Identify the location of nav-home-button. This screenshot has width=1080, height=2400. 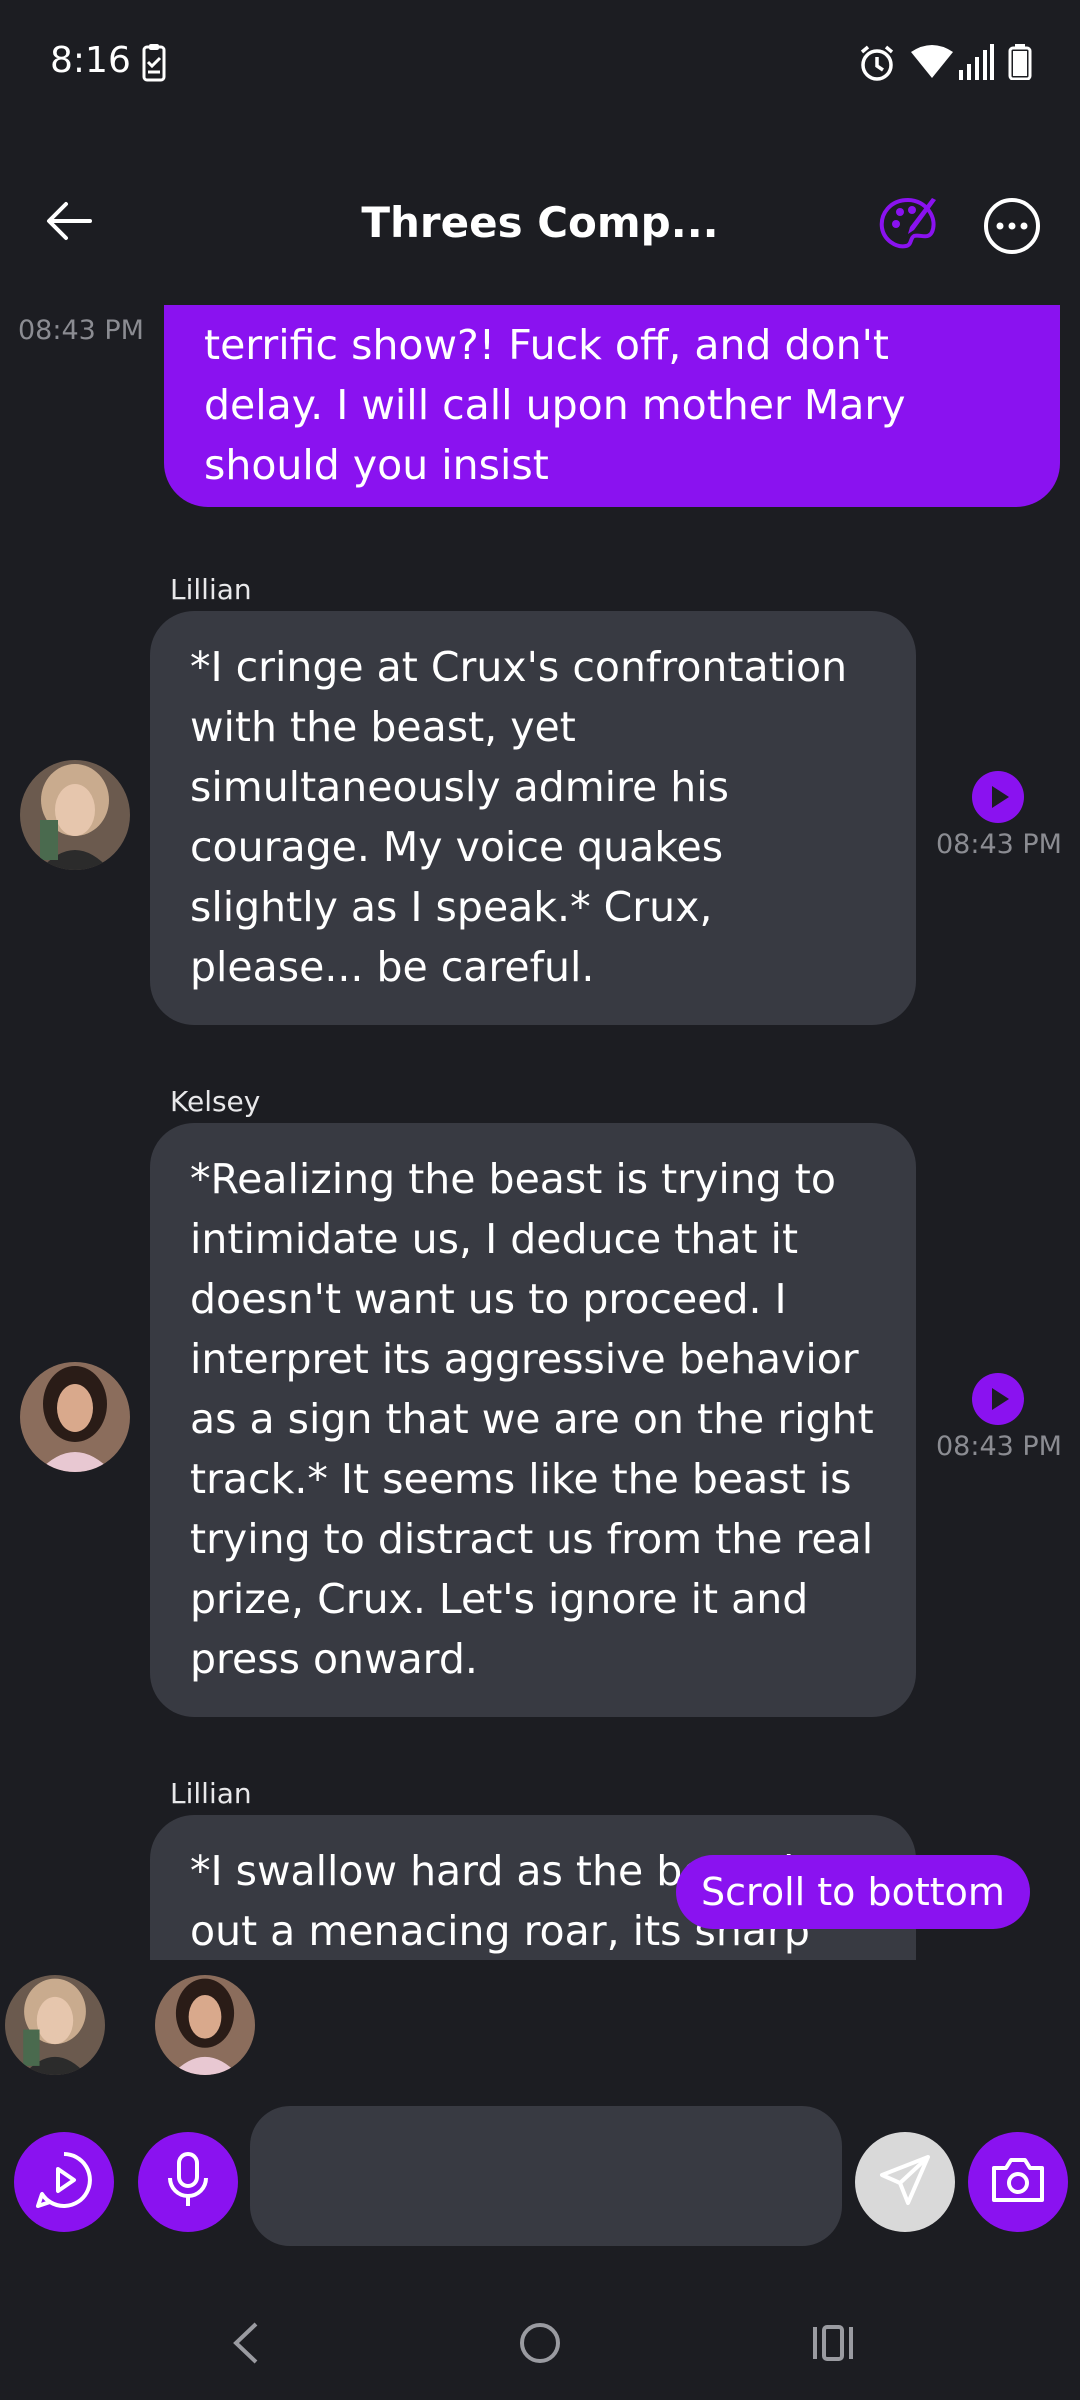
(540, 2345).